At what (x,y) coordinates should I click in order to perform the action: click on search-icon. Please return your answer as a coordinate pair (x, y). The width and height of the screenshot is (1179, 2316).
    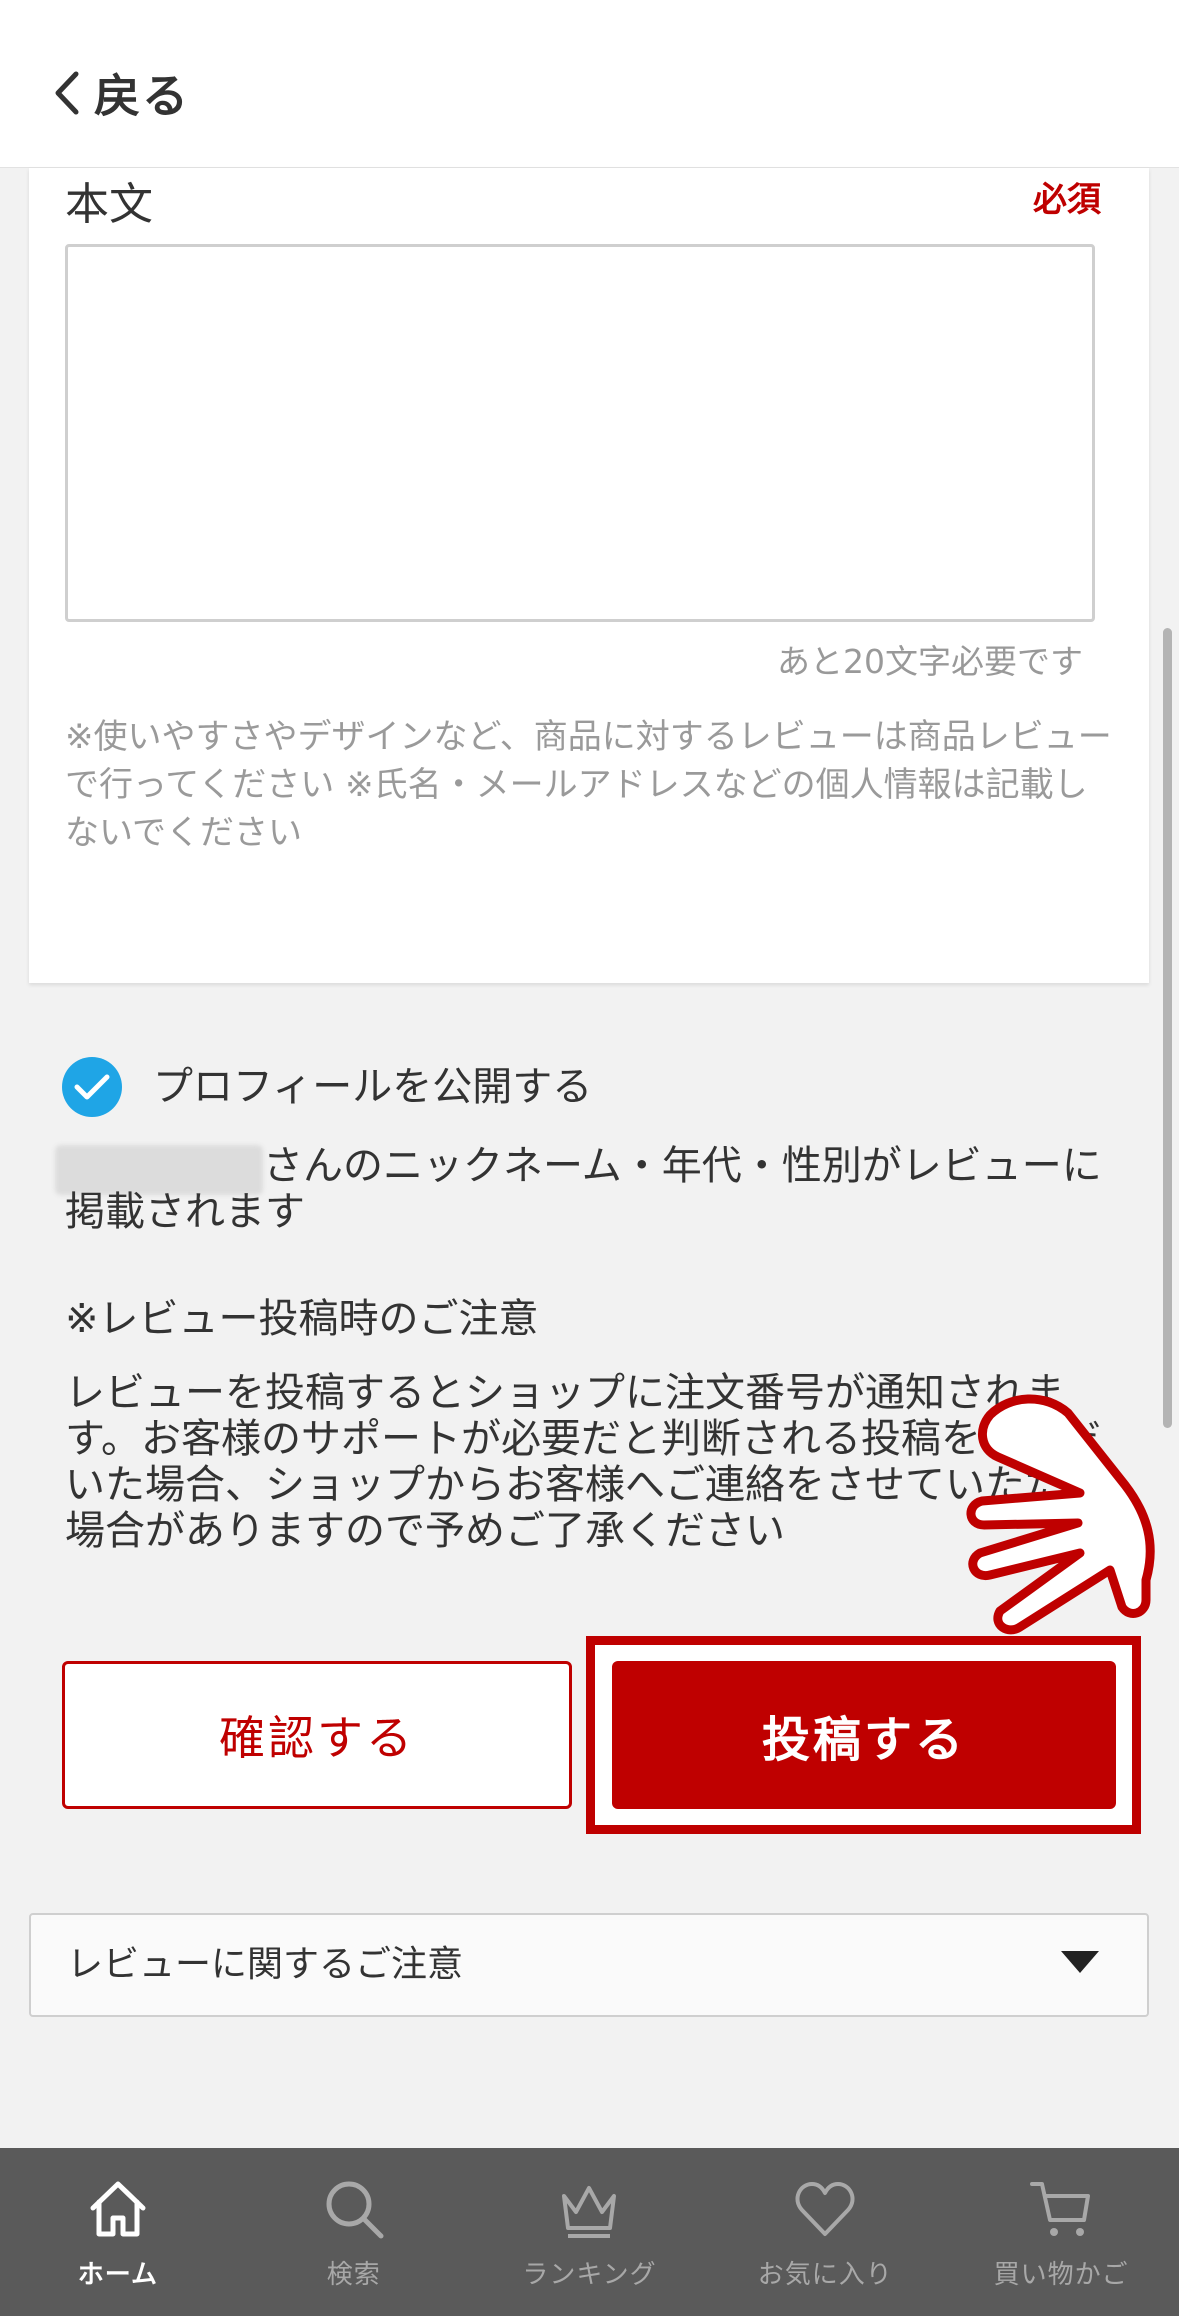
    Looking at the image, I should click on (355, 2210).